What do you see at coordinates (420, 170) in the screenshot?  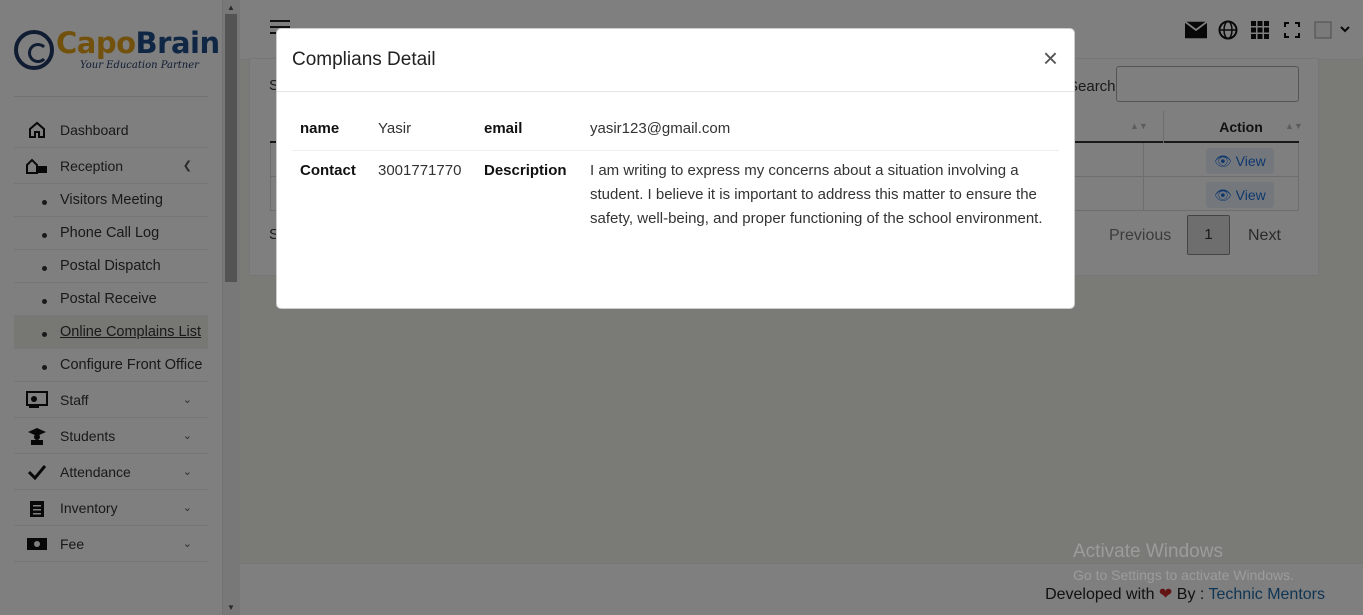 I see `contact-value: 3001771770` at bounding box center [420, 170].